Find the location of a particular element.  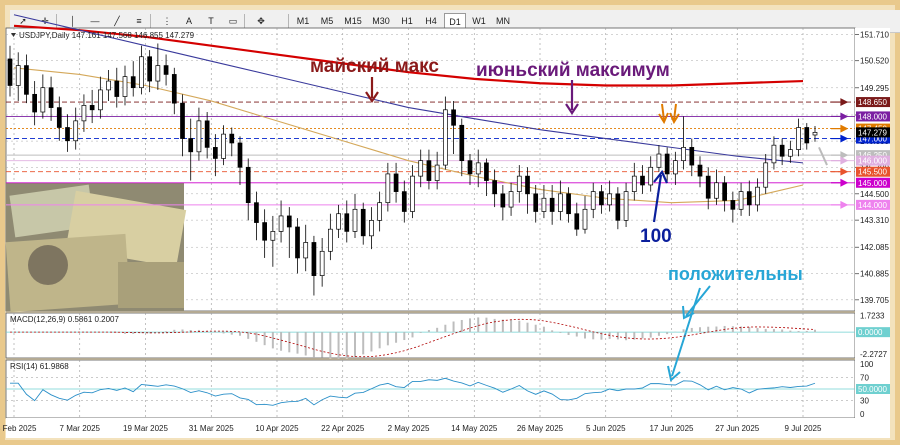

price-tick-label: 144.500 is located at coordinates (874, 194).